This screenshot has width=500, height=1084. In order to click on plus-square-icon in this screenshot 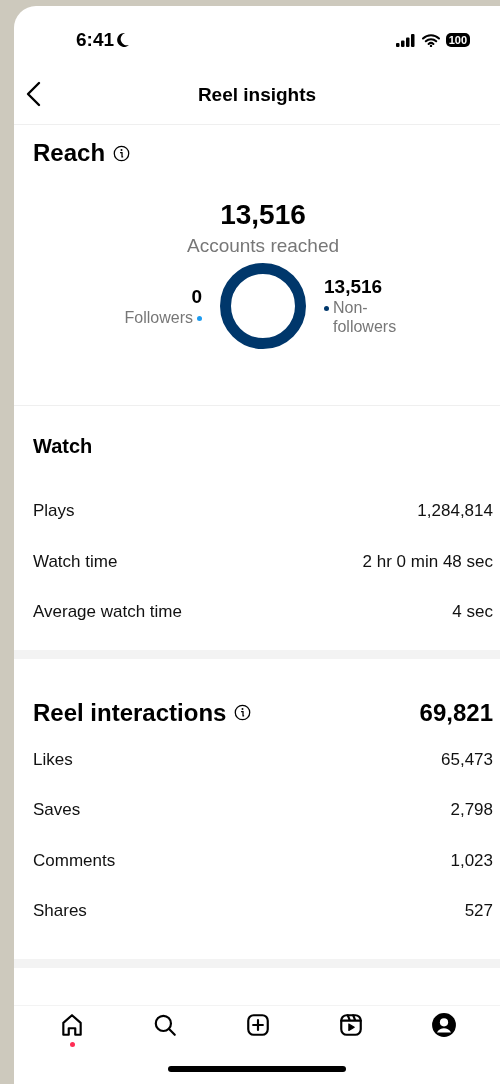, I will do `click(258, 1025)`.